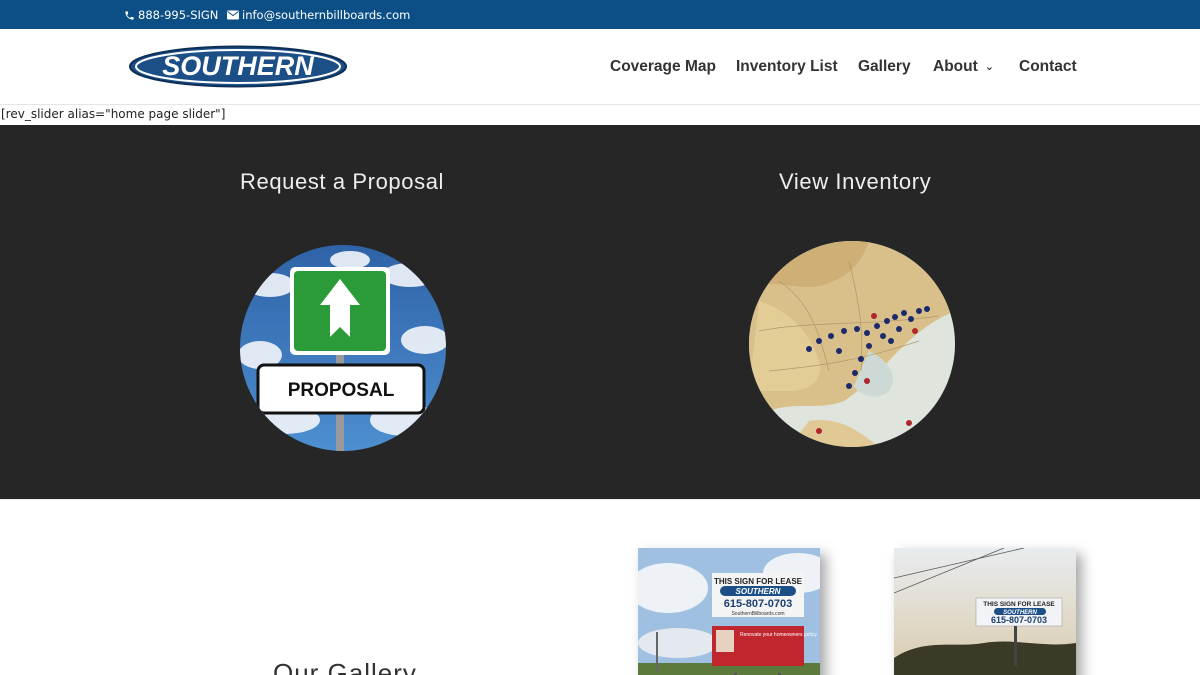  I want to click on photo1-brand: SOUTHERN, so click(758, 591).